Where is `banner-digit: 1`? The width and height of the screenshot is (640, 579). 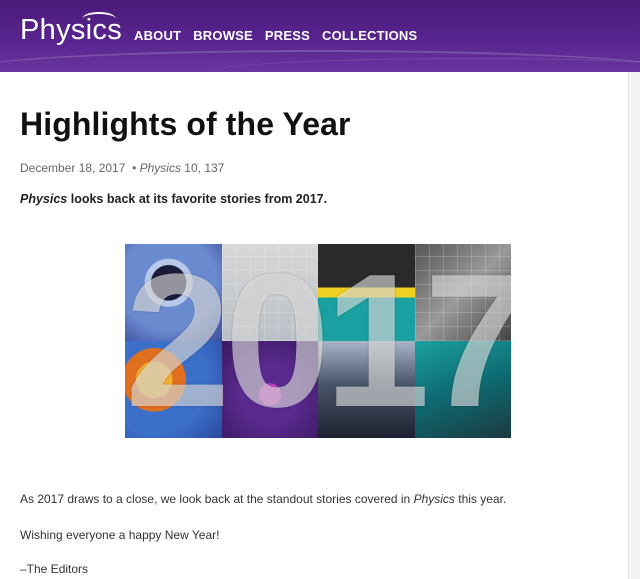 banner-digit: 1 is located at coordinates (377, 341).